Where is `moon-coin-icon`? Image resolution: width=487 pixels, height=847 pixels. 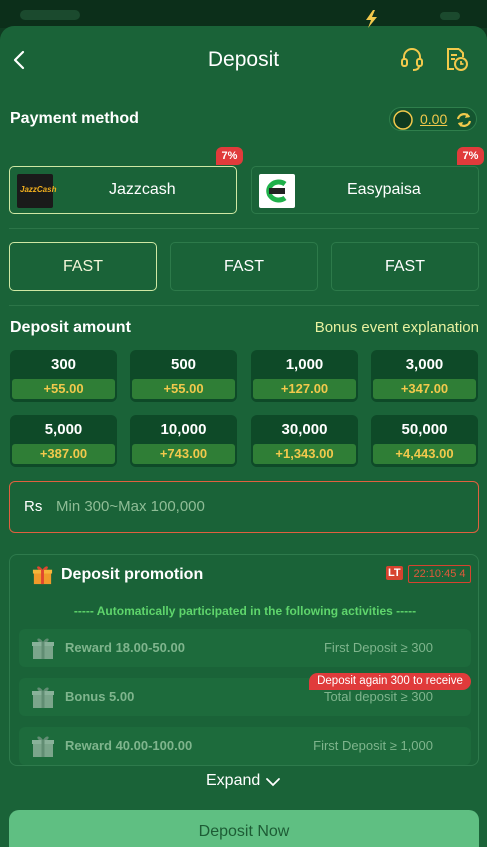 moon-coin-icon is located at coordinates (403, 120).